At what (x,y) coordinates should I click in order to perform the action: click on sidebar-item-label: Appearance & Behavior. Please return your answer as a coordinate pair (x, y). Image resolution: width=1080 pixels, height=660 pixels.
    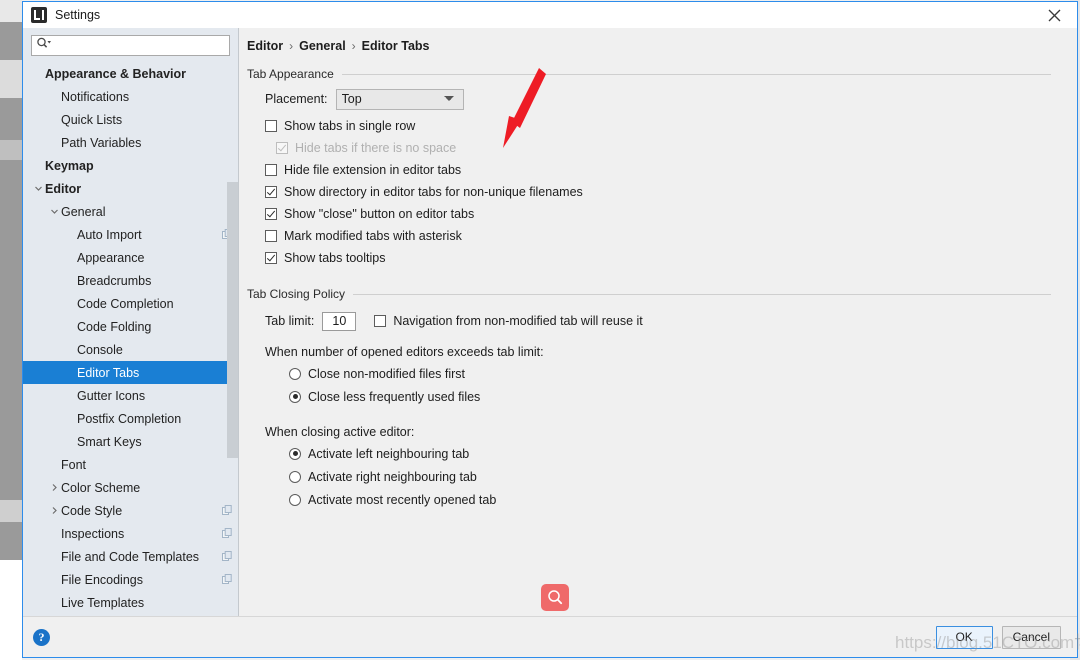
    Looking at the image, I should click on (116, 73).